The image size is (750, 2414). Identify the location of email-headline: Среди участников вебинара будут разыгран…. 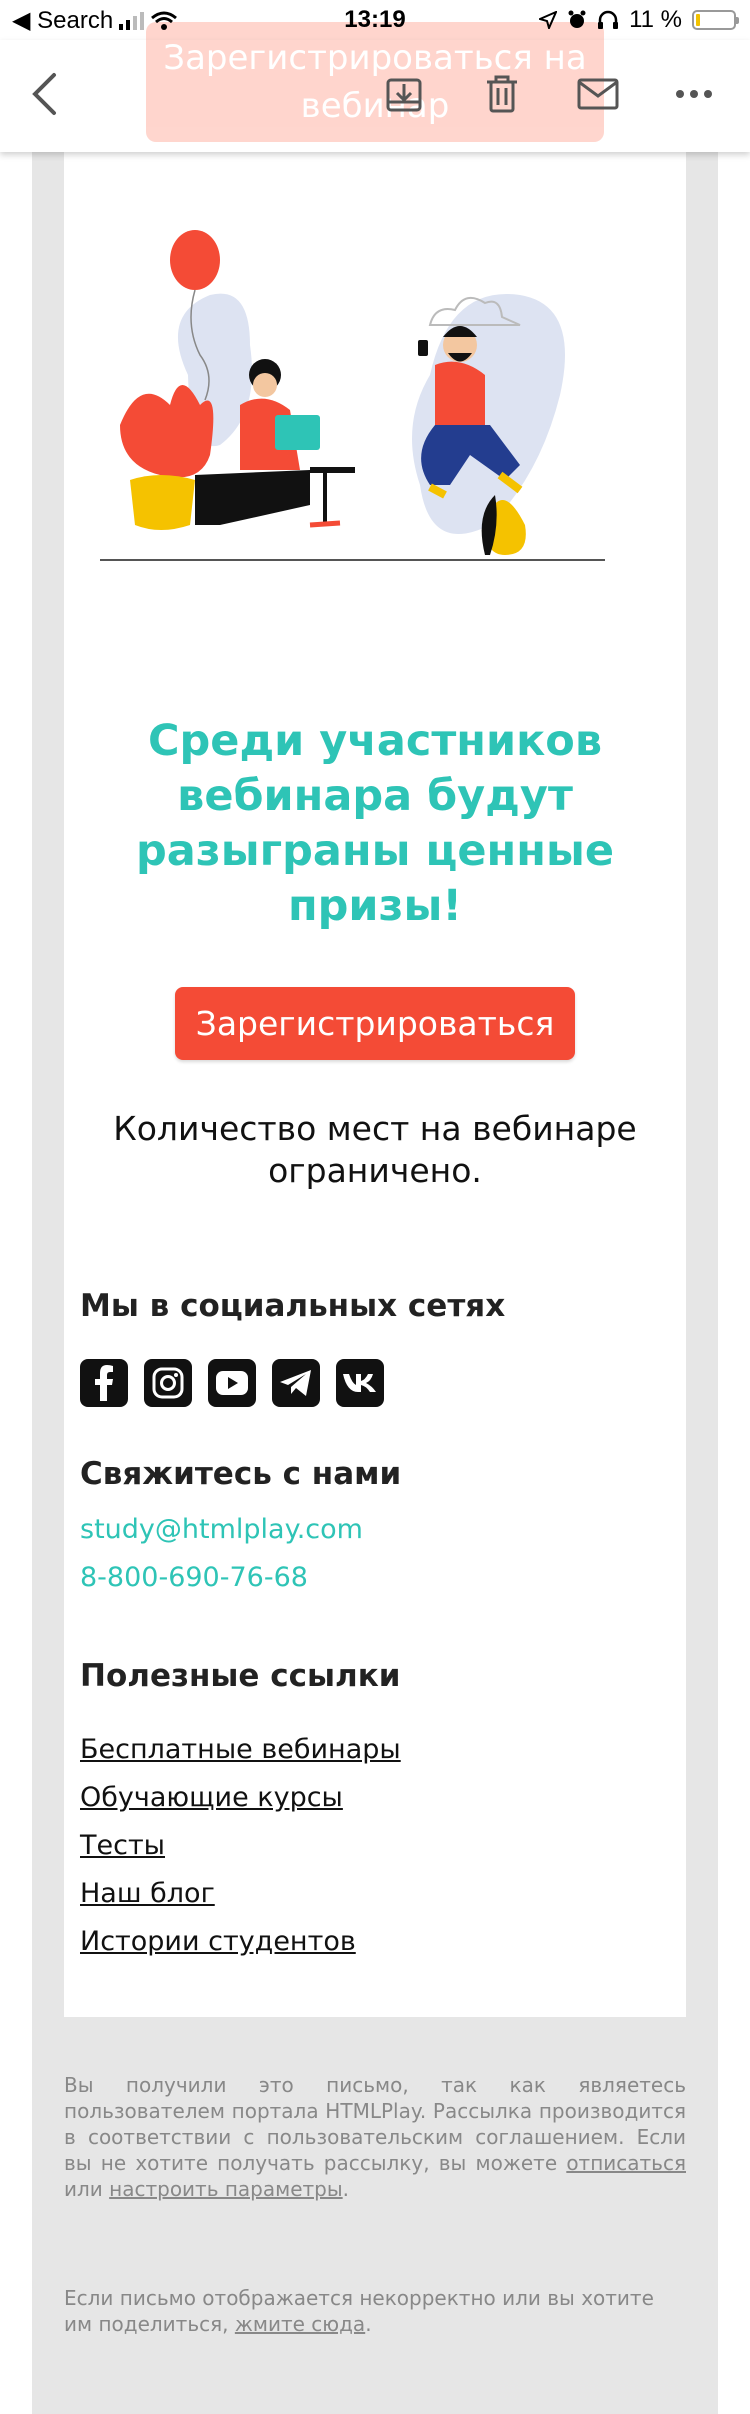
(375, 823).